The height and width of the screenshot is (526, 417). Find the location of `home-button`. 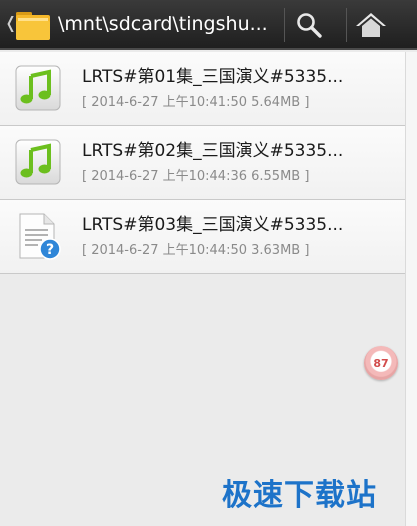

home-button is located at coordinates (371, 25).